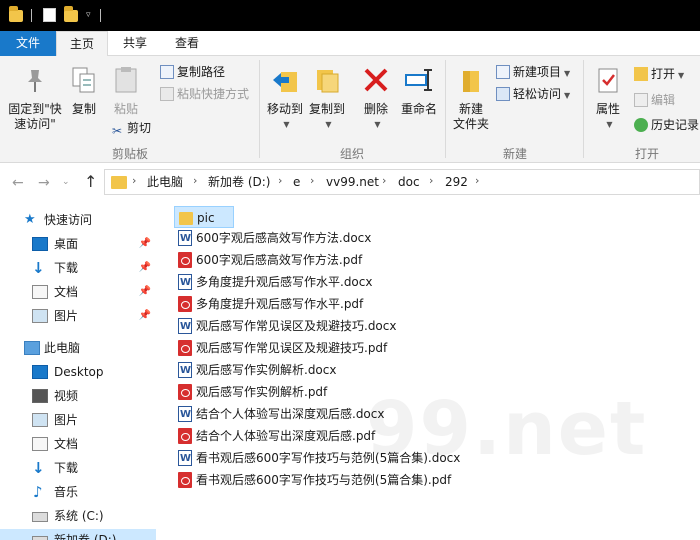 This screenshot has width=700, height=540. I want to click on nav-documents: 文档 📌, so click(78, 292).